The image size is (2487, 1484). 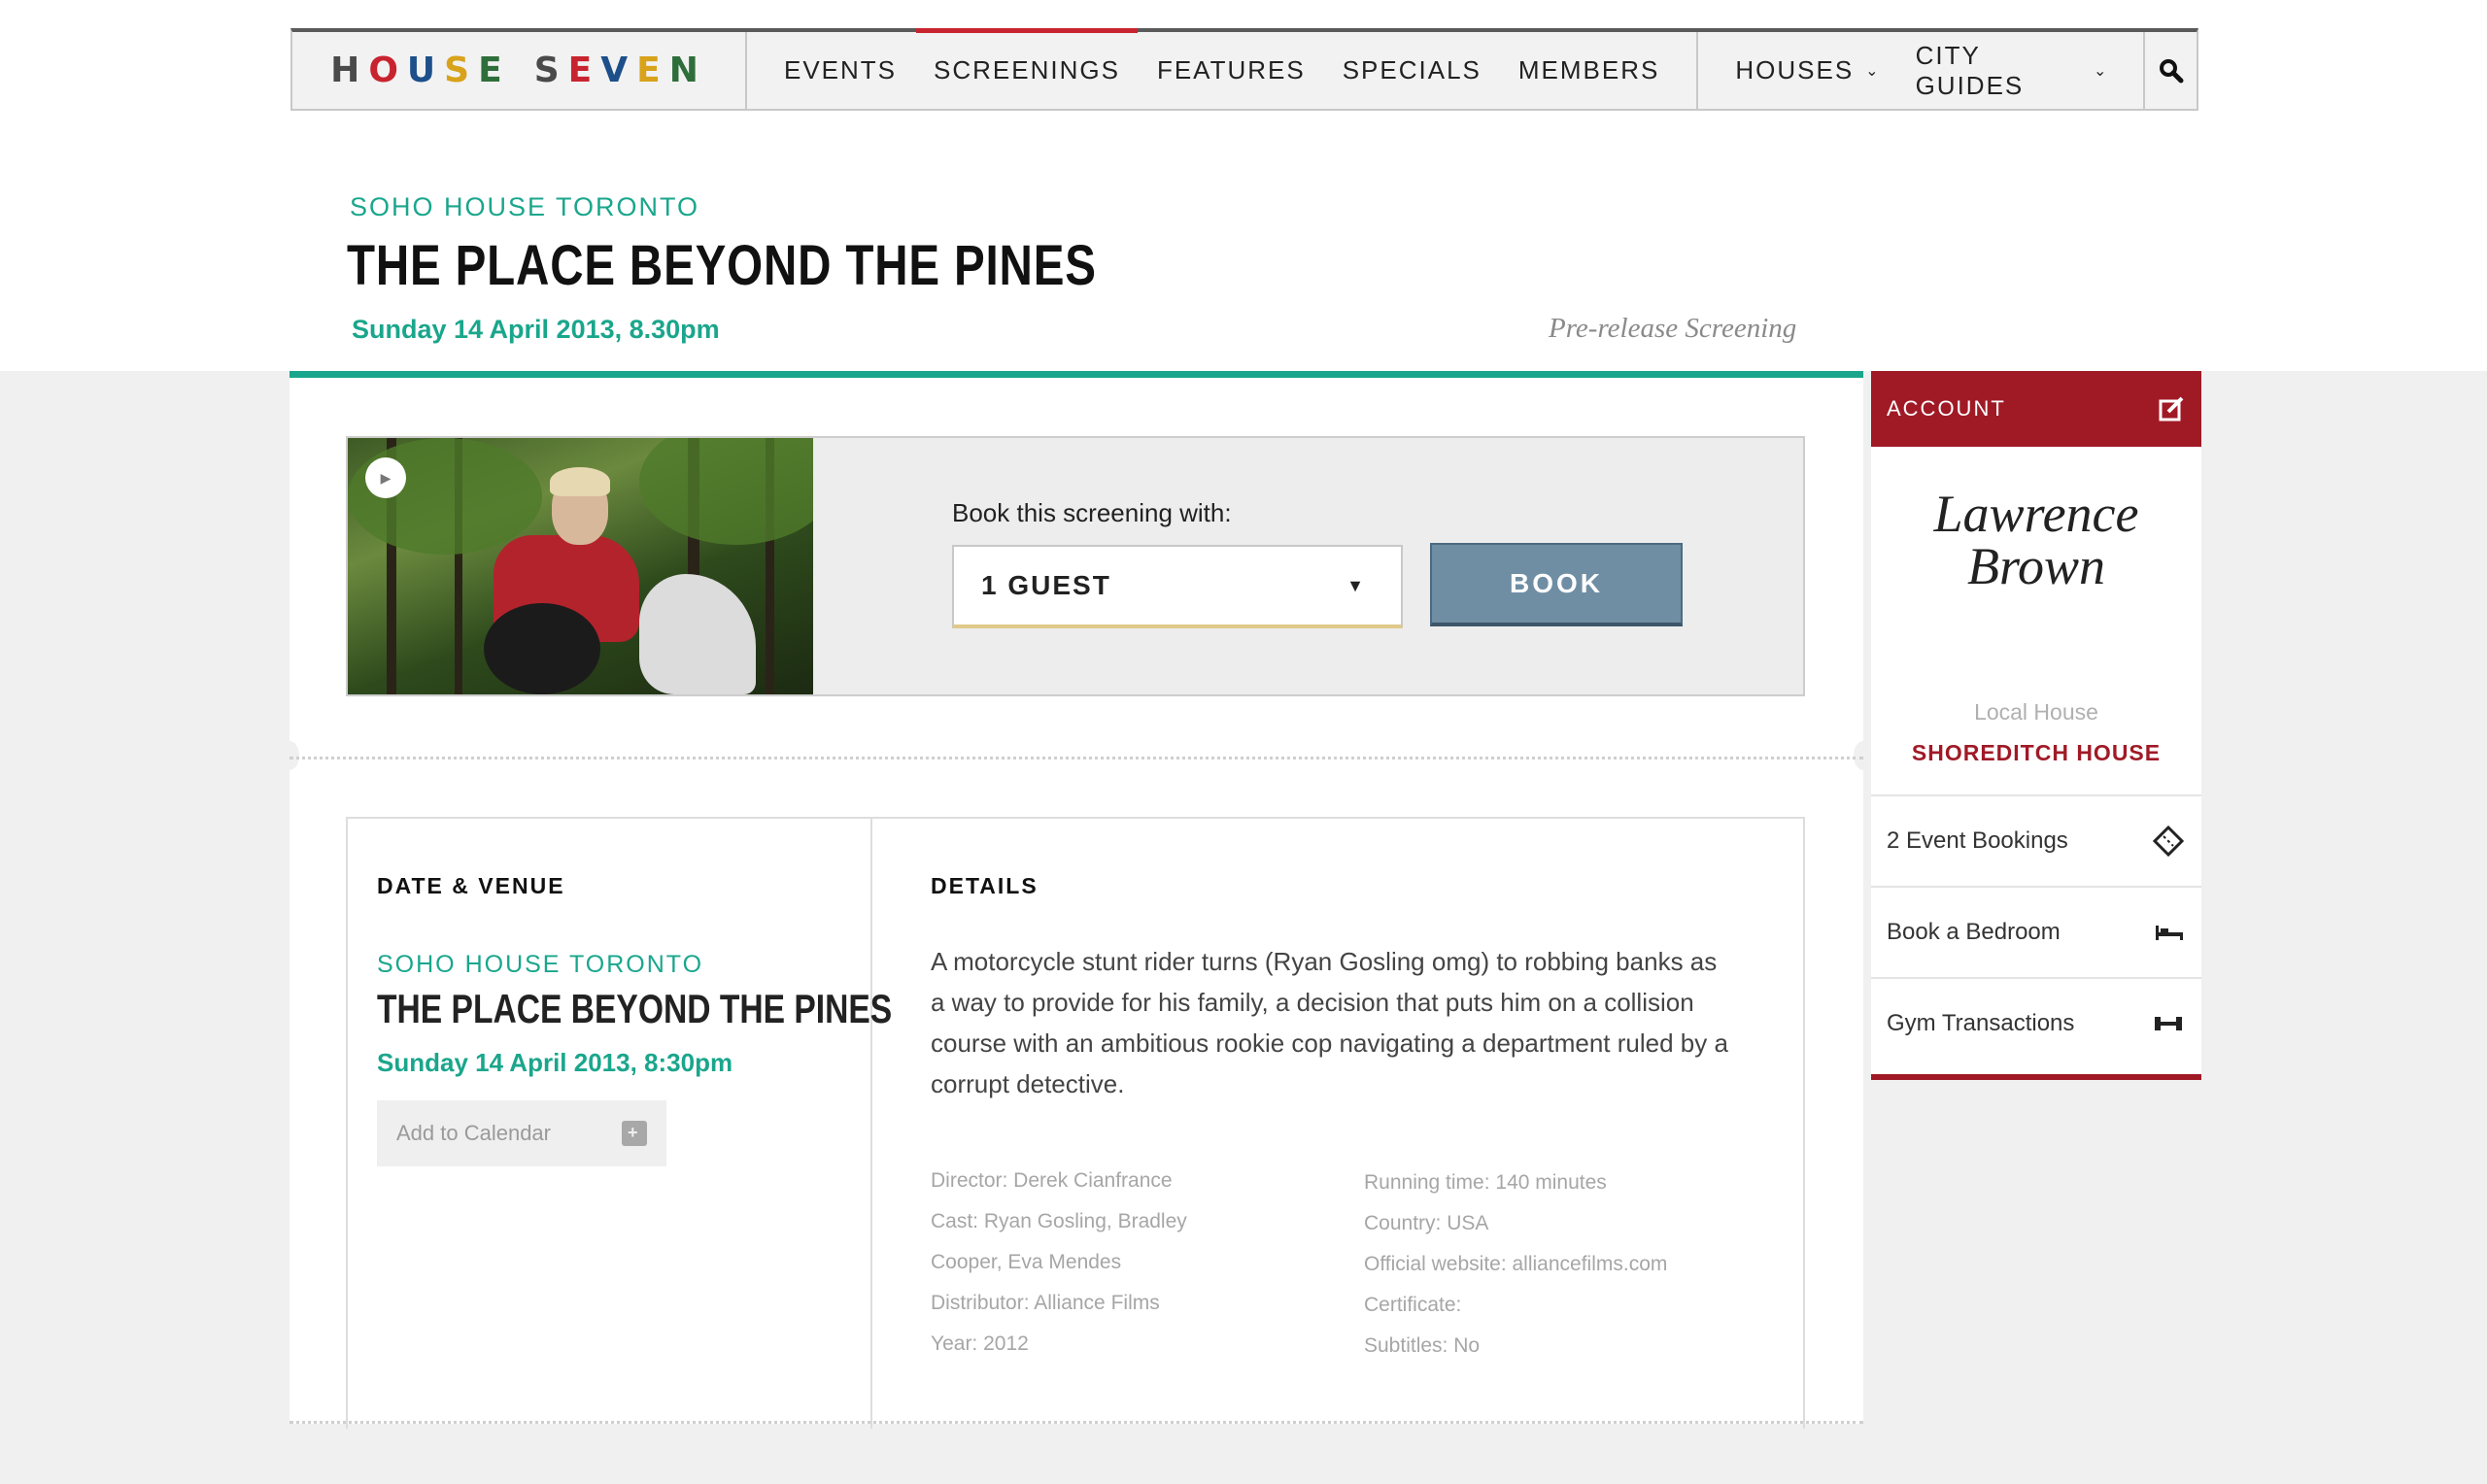 I want to click on local-house-label: Local House, so click(x=2036, y=712).